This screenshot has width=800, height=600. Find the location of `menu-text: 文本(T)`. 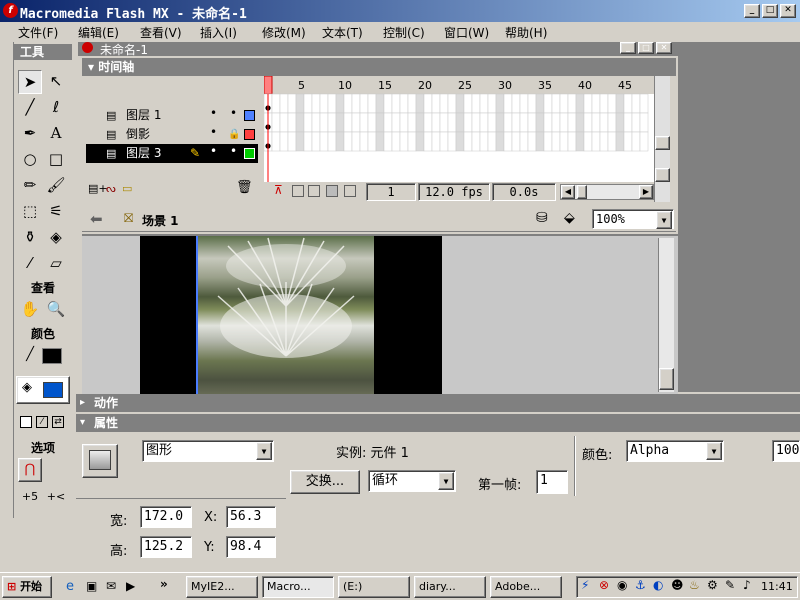

menu-text: 文本(T) is located at coordinates (342, 32).